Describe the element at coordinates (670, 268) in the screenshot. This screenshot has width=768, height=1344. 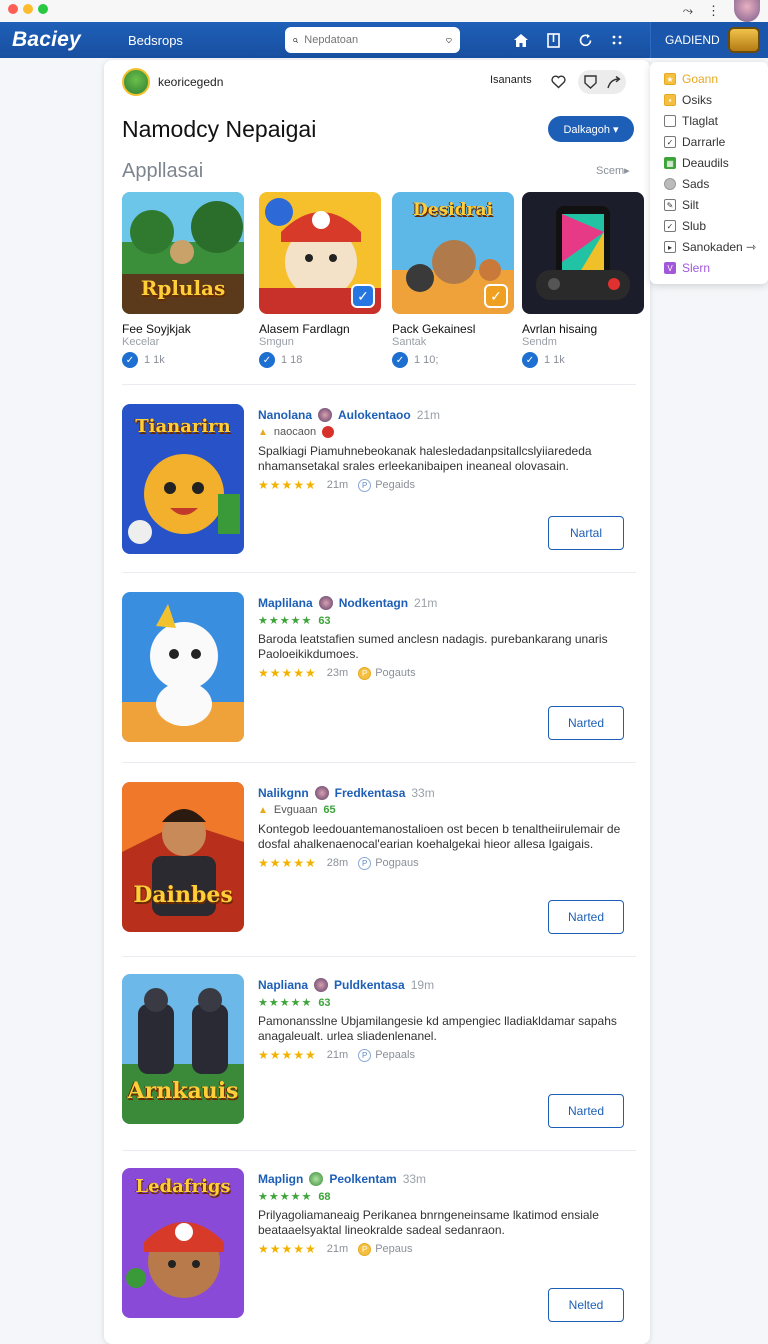
I see `v-icon: V` at that location.